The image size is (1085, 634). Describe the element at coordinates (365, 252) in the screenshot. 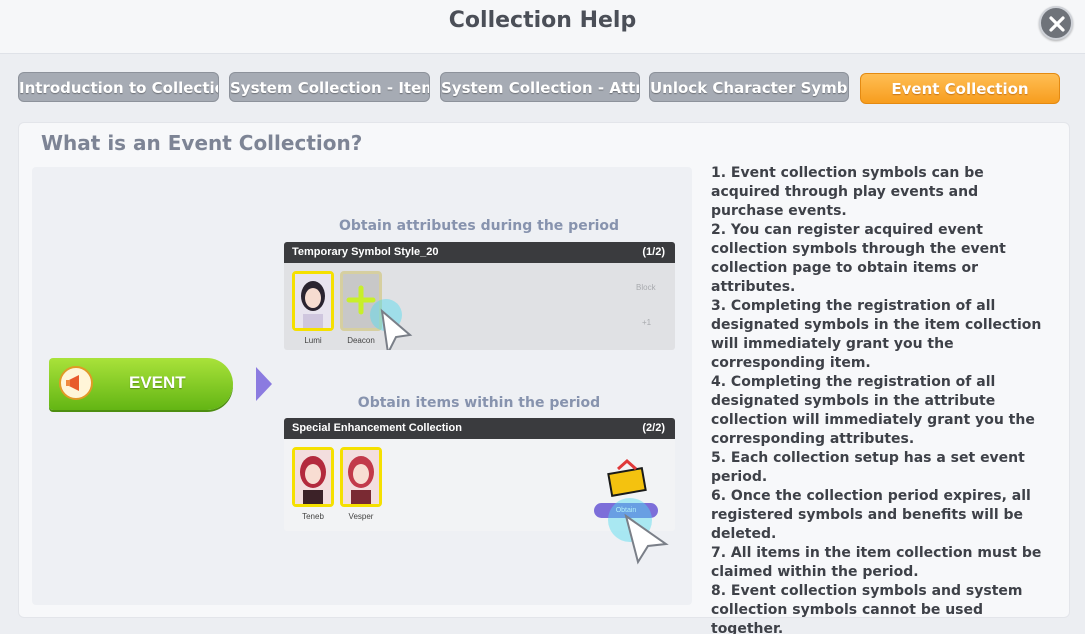

I see `card-title: Temporary Symbol Style_20` at that location.